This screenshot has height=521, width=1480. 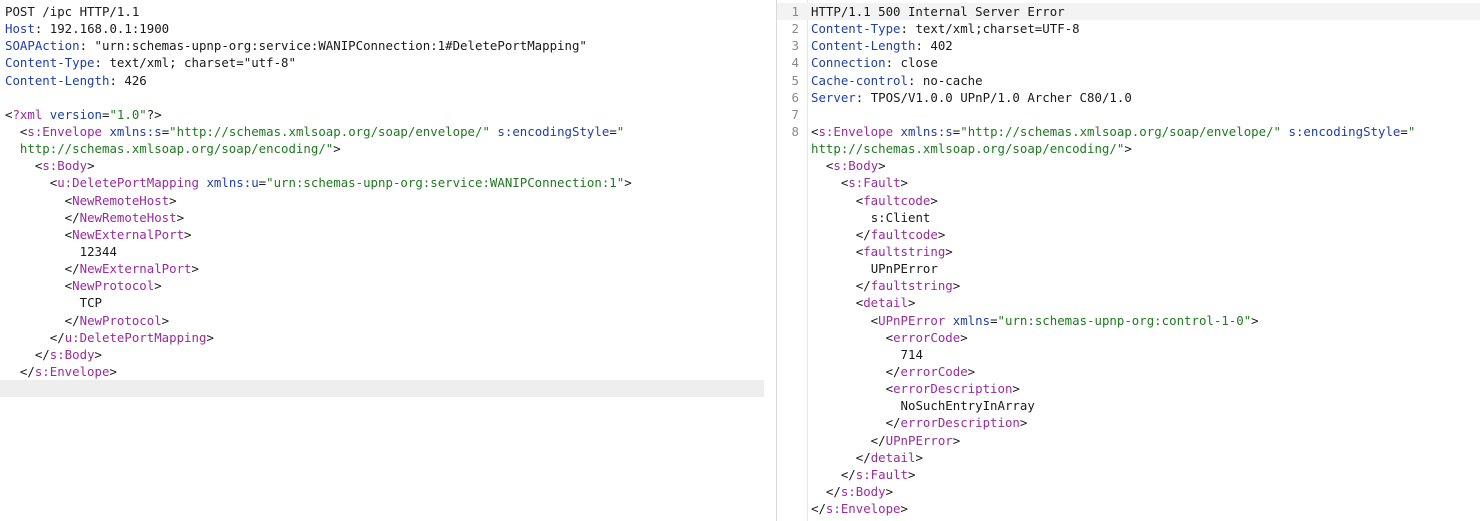 I want to click on xml-tag: NewExternalPort, so click(x=135, y=269).